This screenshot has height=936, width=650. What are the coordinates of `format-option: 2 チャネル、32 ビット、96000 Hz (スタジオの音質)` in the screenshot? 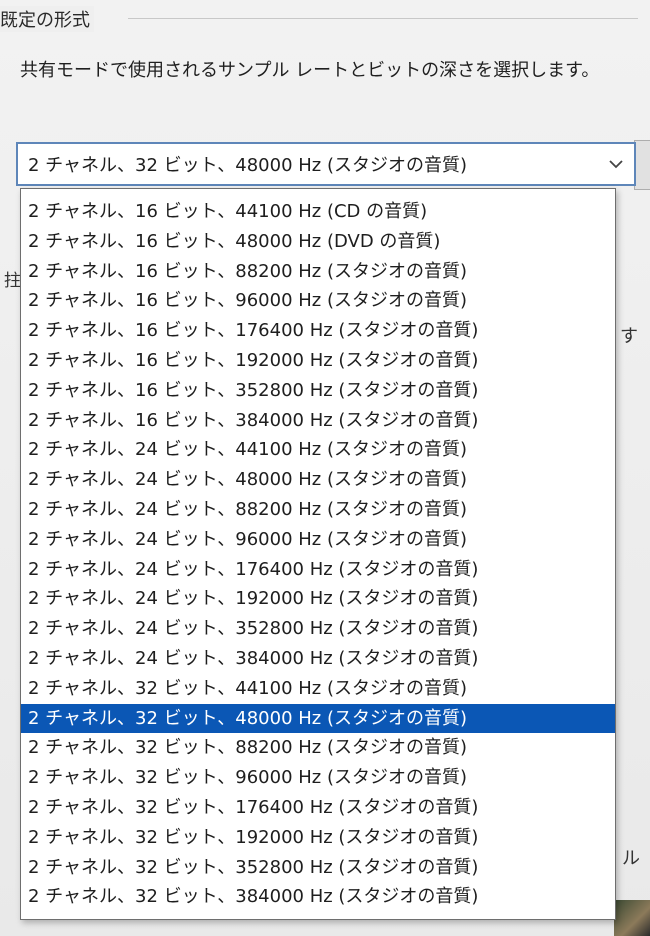 It's located at (318, 778).